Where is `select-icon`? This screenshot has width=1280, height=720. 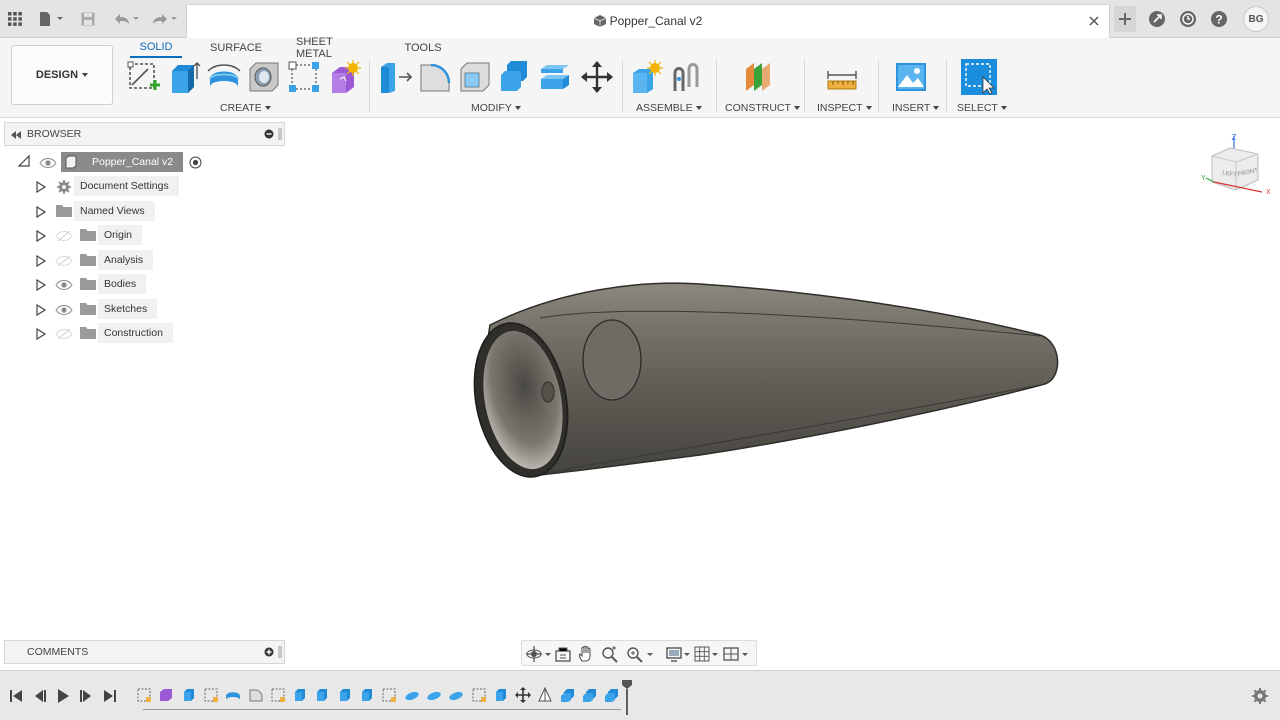
select-icon is located at coordinates (979, 77).